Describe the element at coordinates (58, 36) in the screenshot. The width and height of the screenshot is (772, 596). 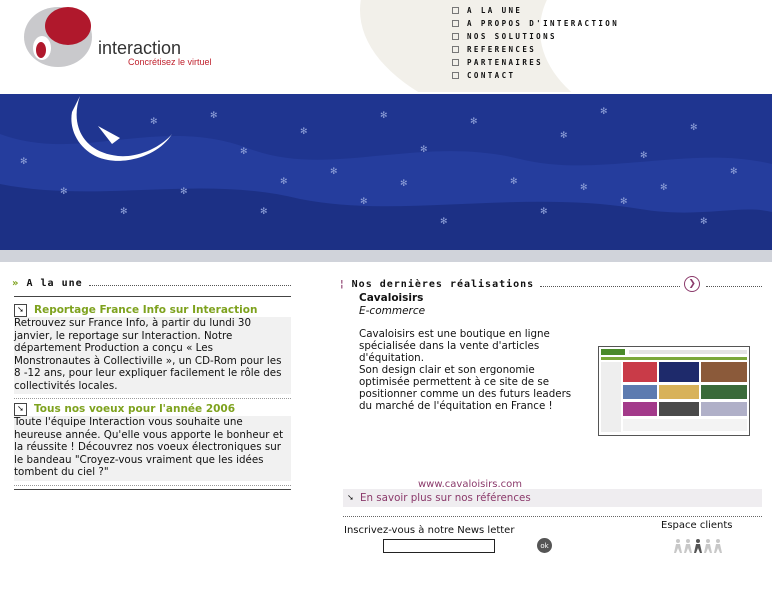
I see `logo-icon` at that location.